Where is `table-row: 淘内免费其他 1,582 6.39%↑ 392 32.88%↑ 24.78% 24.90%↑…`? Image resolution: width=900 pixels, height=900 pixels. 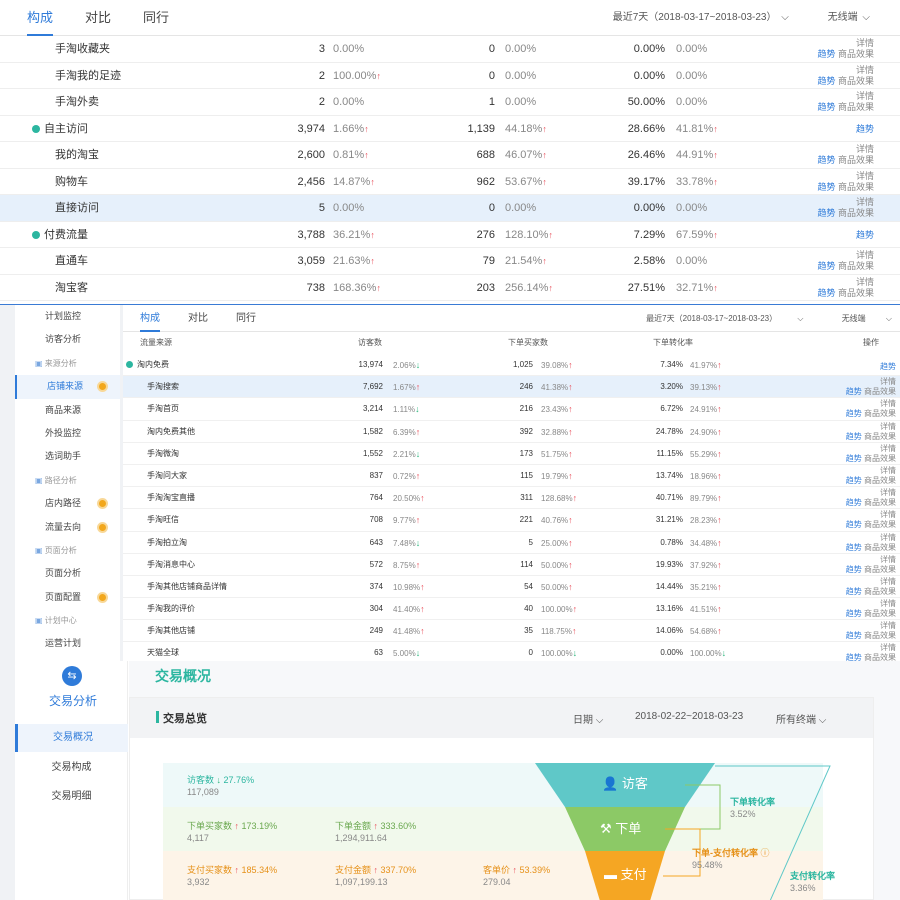 table-row: 淘内免费其他 1,582 6.39%↑ 392 32.88%↑ 24.78% 24.90%↑… is located at coordinates (511, 432).